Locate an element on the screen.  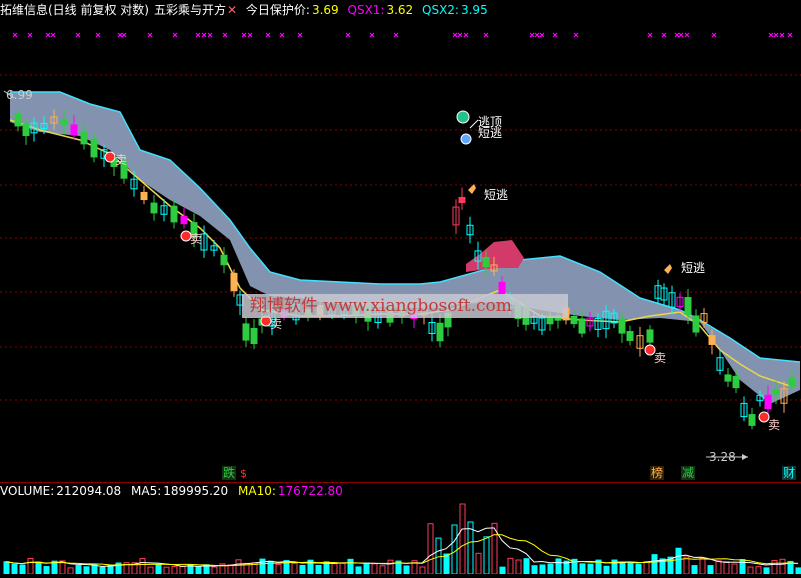
volume-chart-svg is located at coordinates (402, 539).